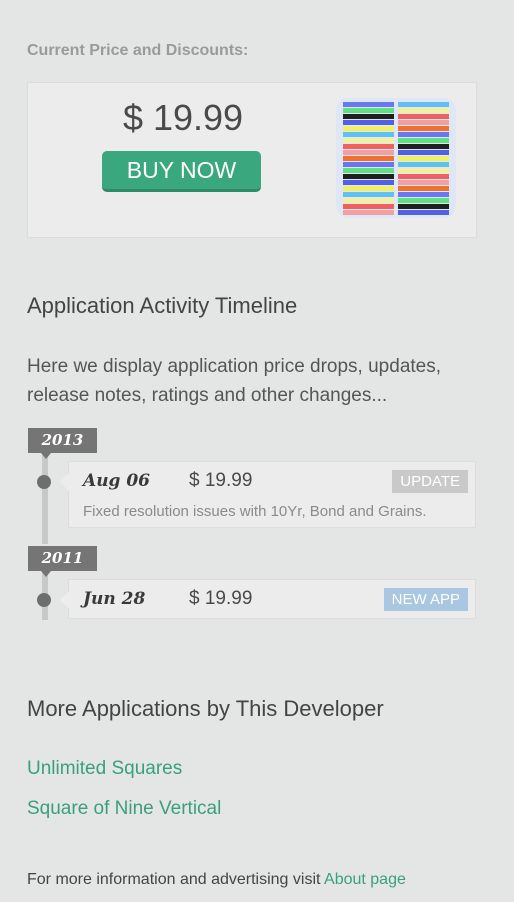 This screenshot has width=514, height=902. What do you see at coordinates (205, 708) in the screenshot?
I see `more-apps-heading: More Applications by This Developer` at bounding box center [205, 708].